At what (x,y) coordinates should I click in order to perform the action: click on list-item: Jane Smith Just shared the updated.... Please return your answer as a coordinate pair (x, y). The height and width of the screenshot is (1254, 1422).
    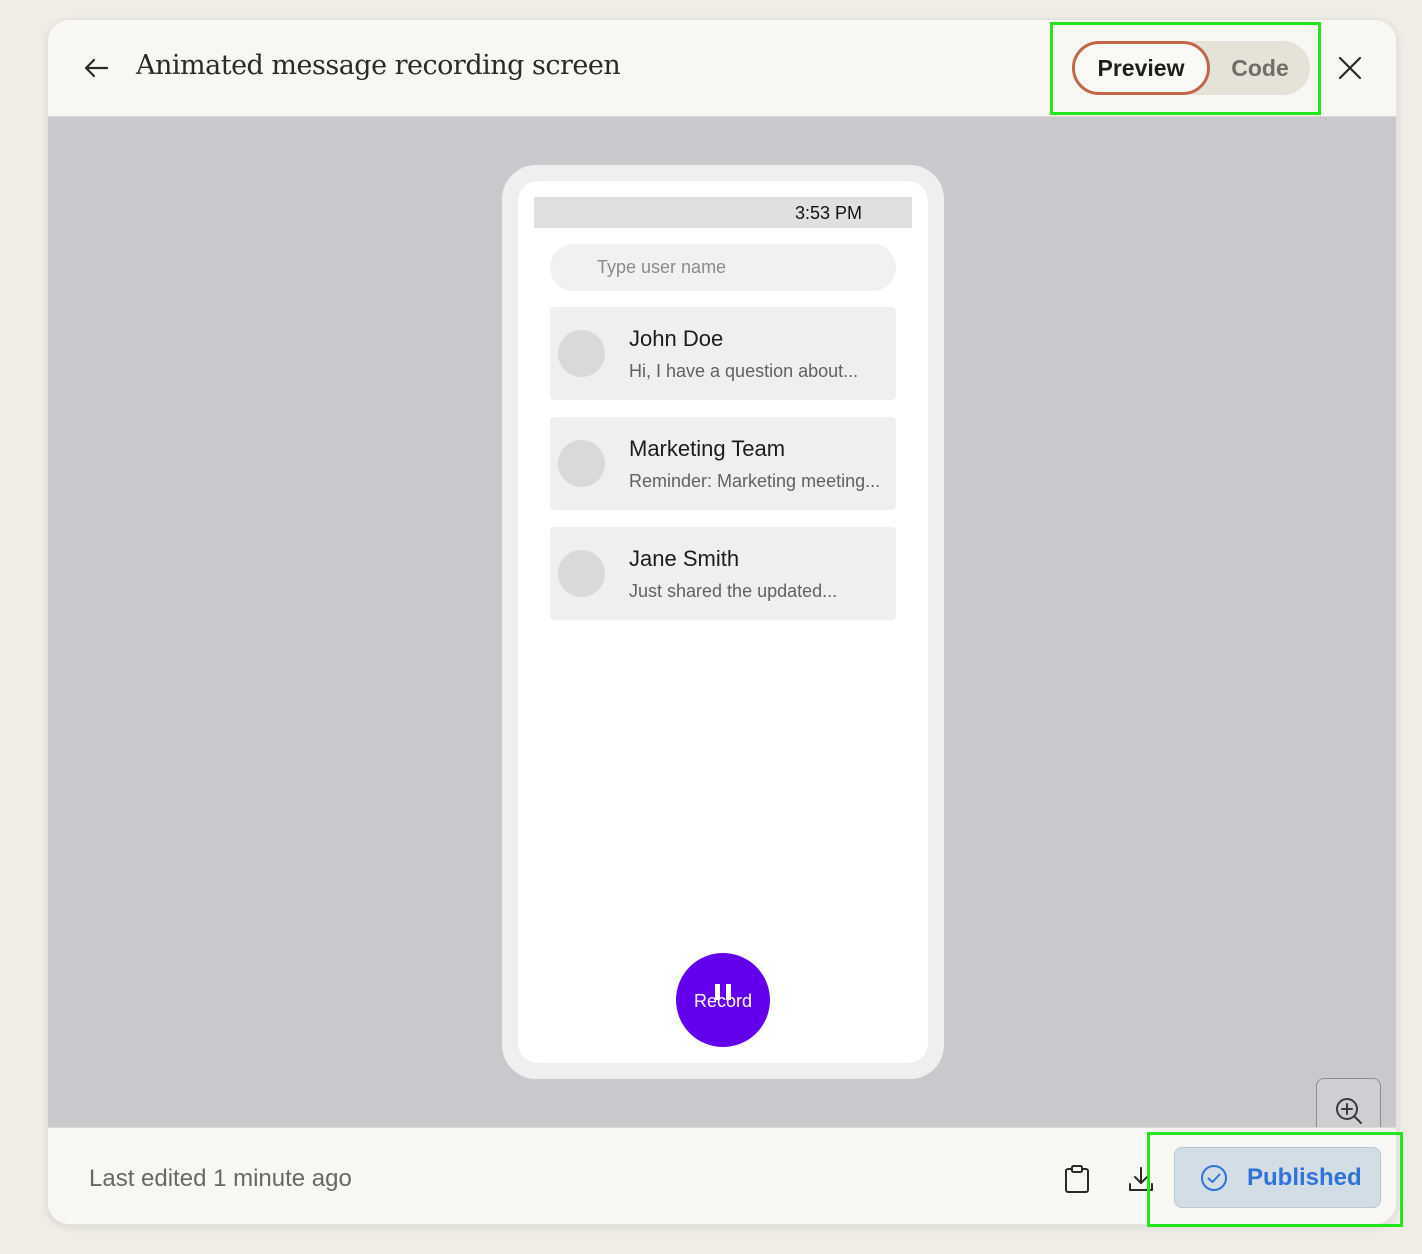
    Looking at the image, I should click on (723, 573).